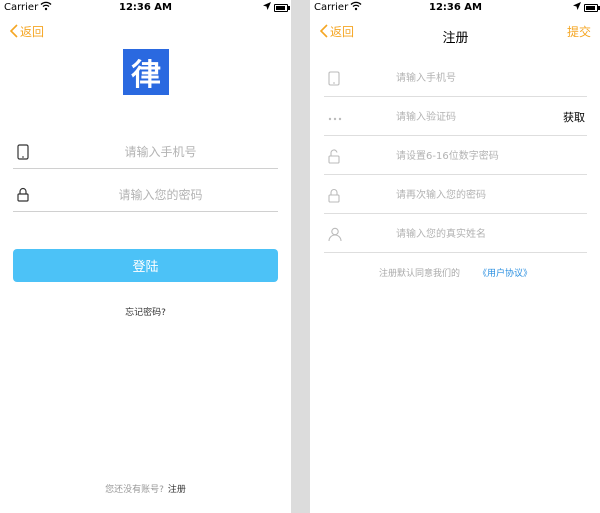 The height and width of the screenshot is (513, 600). Describe the element at coordinates (32, 31) in the screenshot. I see `back-label: 返回` at that location.